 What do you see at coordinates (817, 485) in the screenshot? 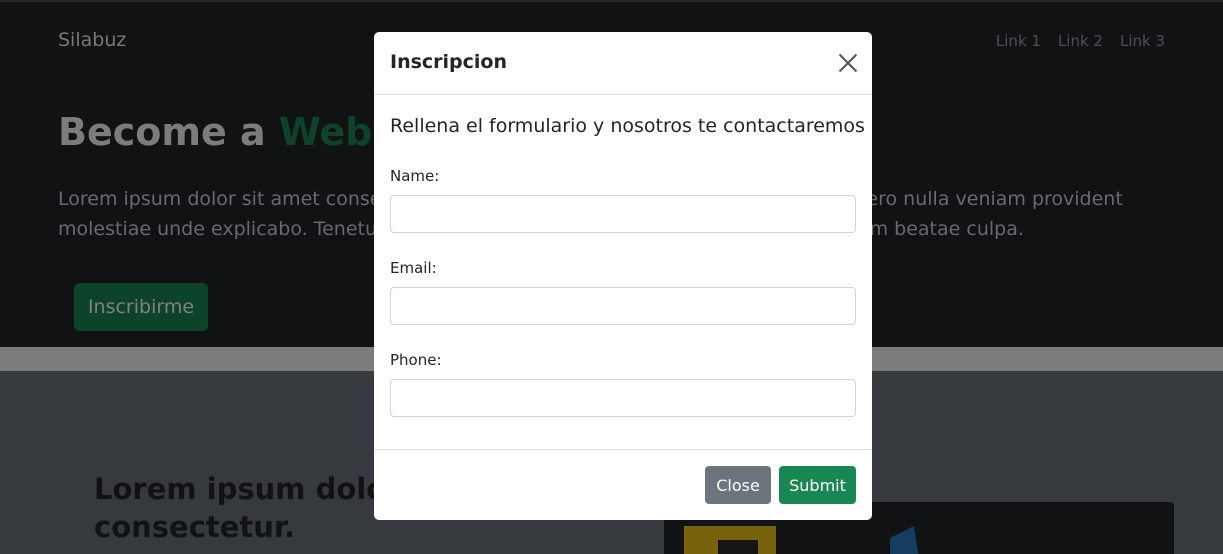
I see `submit-button: Submit` at bounding box center [817, 485].